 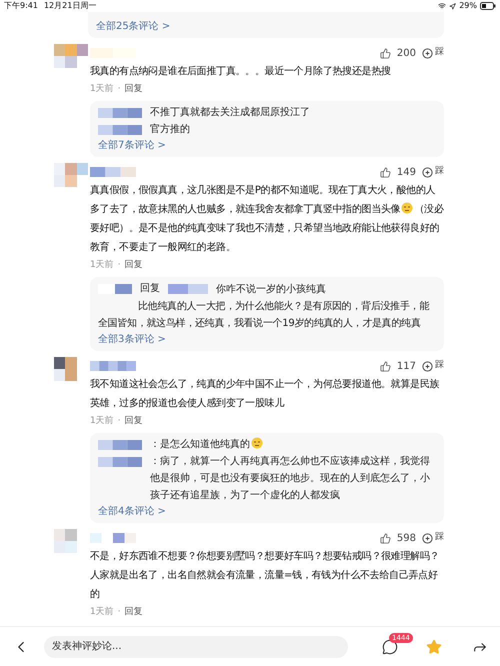 What do you see at coordinates (150, 289) in the screenshot?
I see `reply-label: 回复` at bounding box center [150, 289].